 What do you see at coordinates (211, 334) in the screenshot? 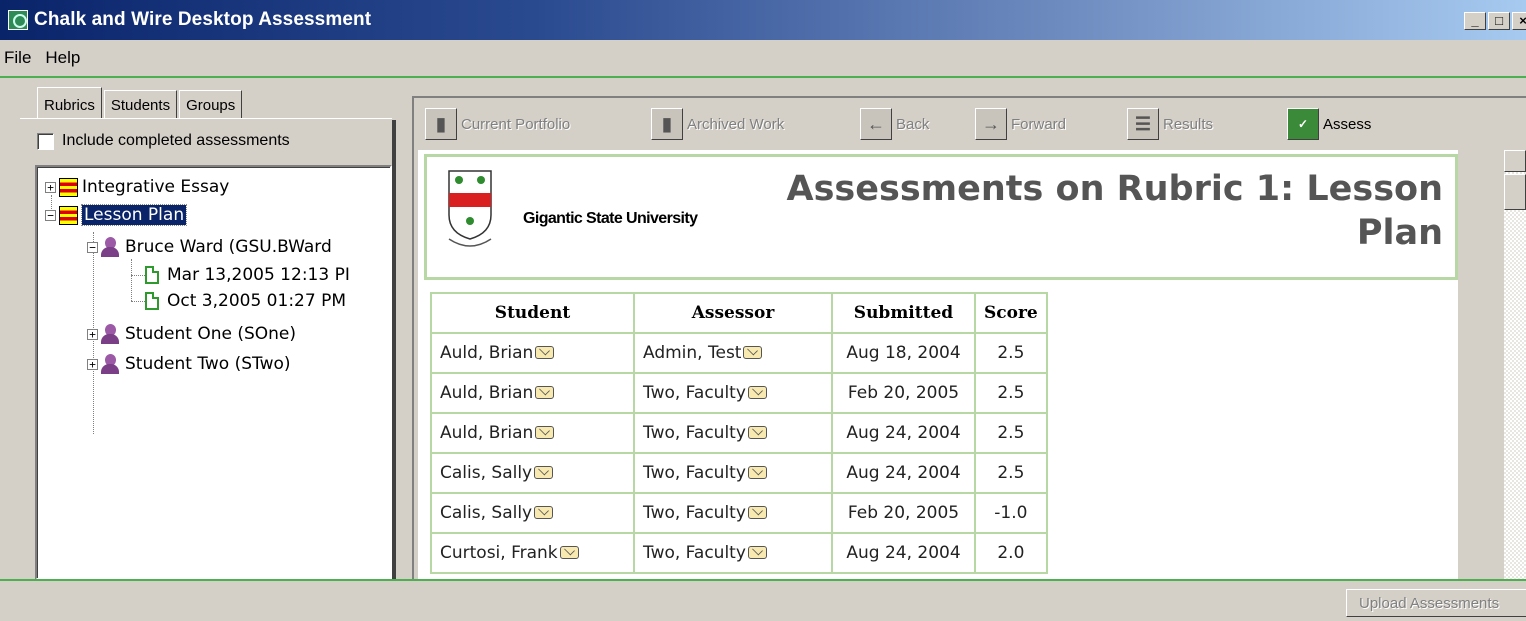
I see `tree-item-label: Student One (SOne)` at bounding box center [211, 334].